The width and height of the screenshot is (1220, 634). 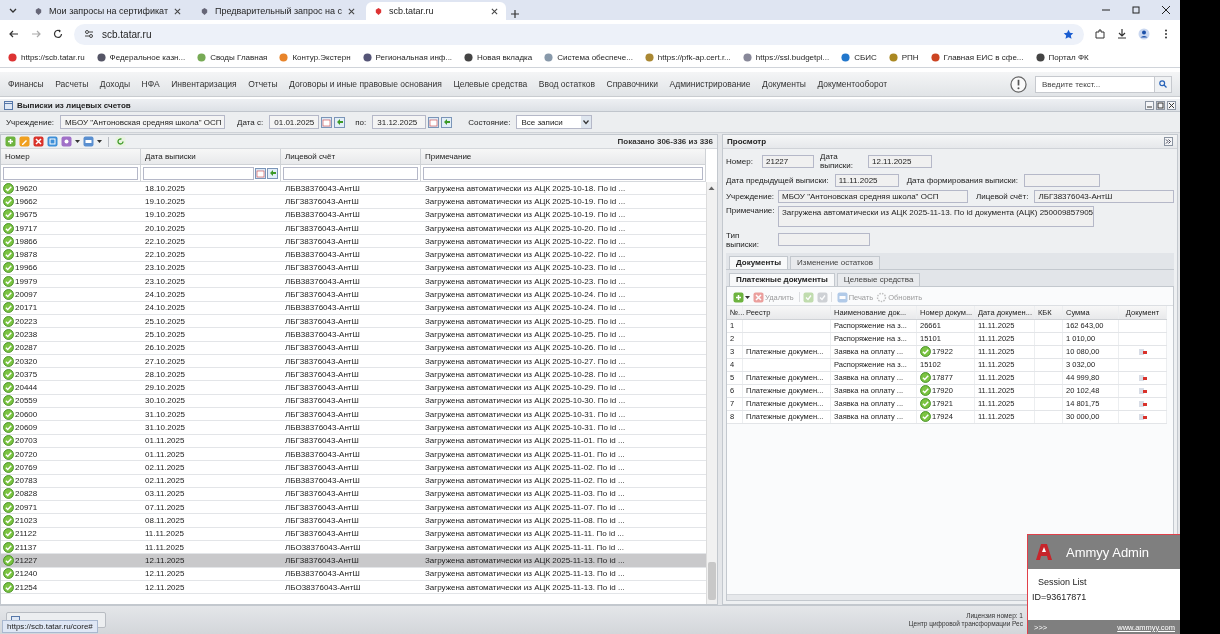 What do you see at coordinates (1104, 196) in the screenshot?
I see `account-field: ЛБГ38376043-АнтШ` at bounding box center [1104, 196].